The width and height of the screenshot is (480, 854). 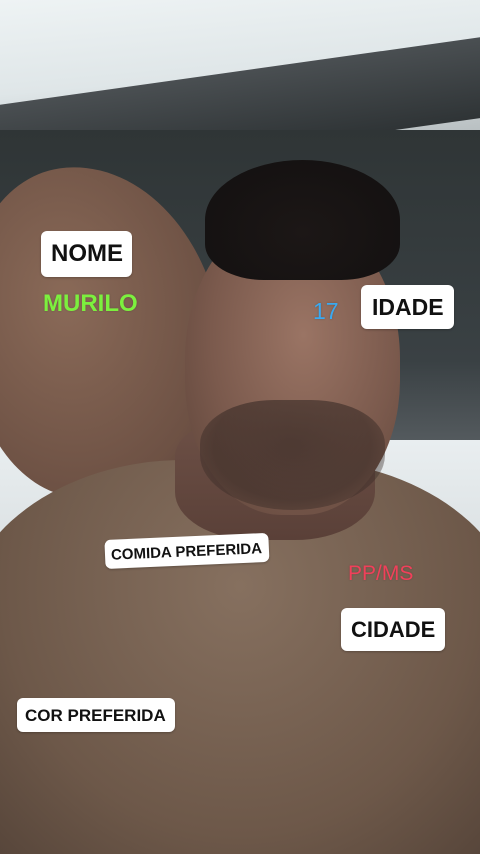 I want to click on idade-label: IDADE, so click(x=407, y=307).